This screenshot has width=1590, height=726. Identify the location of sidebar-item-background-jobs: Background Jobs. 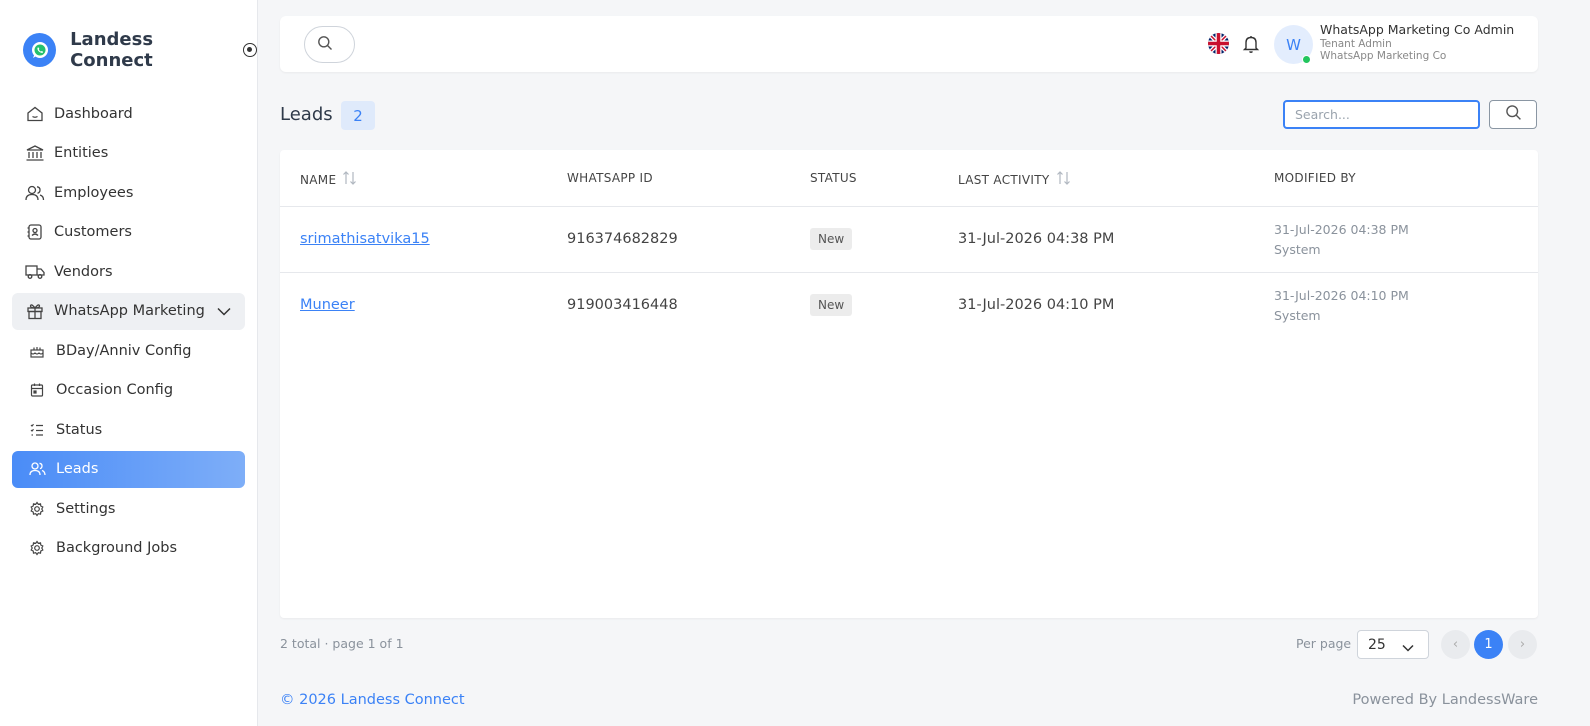
(128, 548).